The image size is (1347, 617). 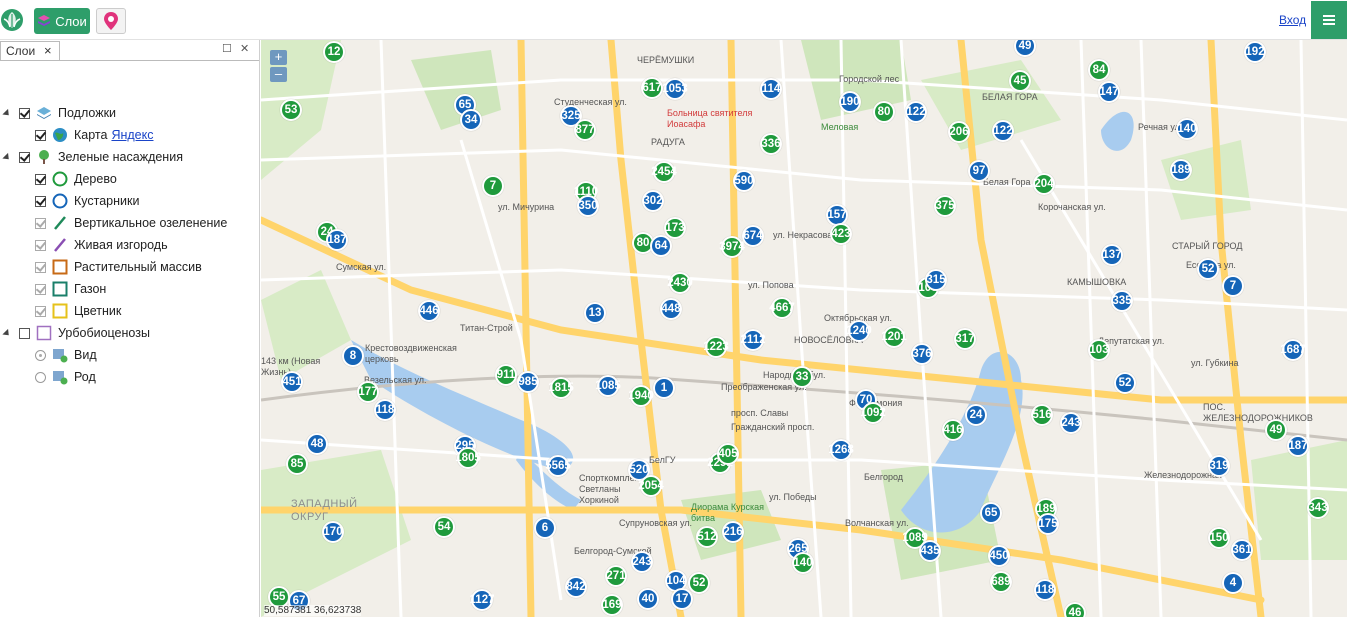 What do you see at coordinates (680, 283) in the screenshot?
I see `cluster-marker: 2430` at bounding box center [680, 283].